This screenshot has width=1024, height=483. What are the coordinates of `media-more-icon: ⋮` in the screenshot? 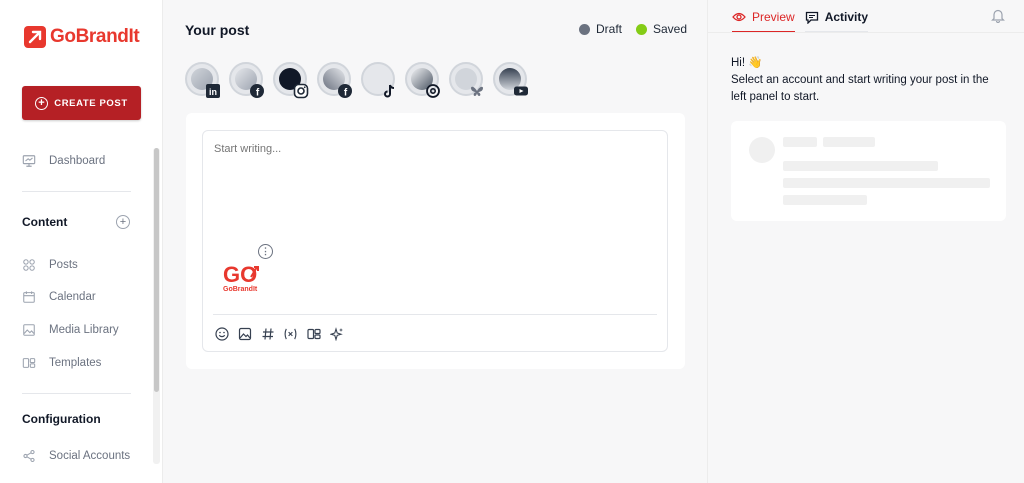 It's located at (265, 251).